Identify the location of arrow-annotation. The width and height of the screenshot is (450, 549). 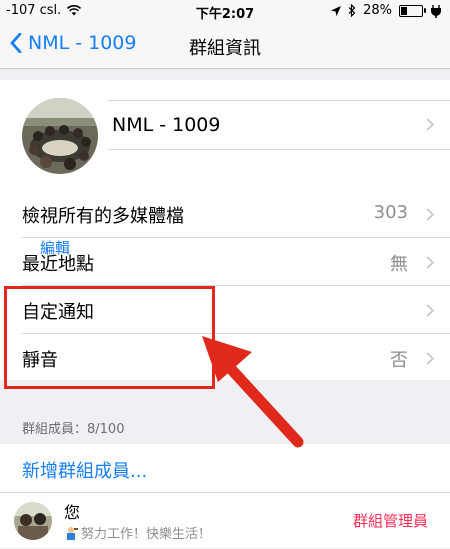
(253, 392).